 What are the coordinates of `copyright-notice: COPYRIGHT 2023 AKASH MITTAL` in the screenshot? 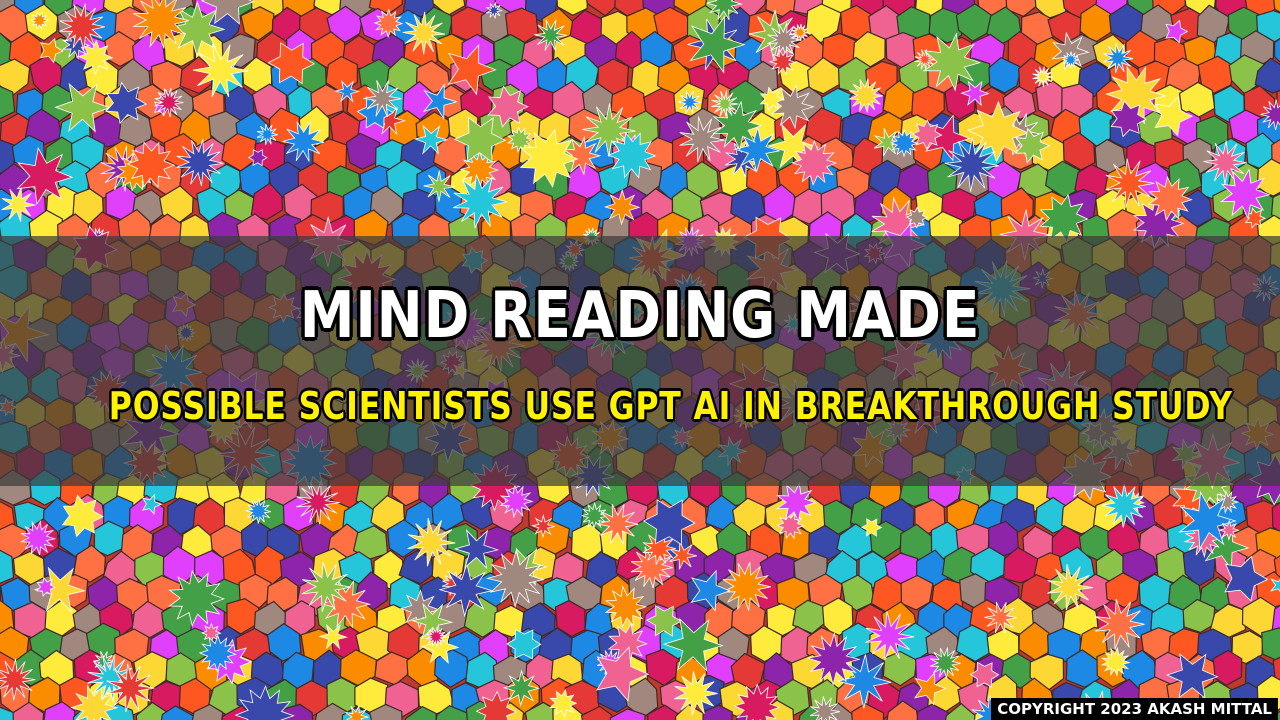 It's located at (1134, 709).